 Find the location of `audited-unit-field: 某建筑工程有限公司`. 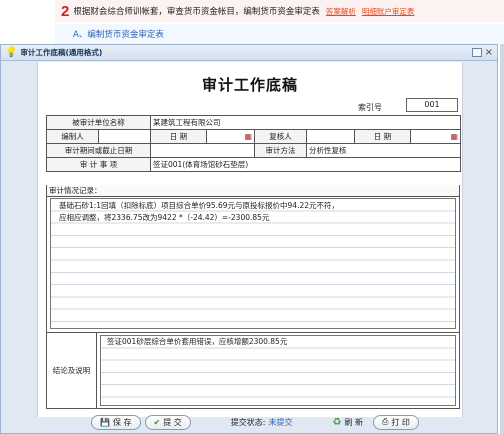

audited-unit-field: 某建筑工程有限公司 is located at coordinates (305, 122).